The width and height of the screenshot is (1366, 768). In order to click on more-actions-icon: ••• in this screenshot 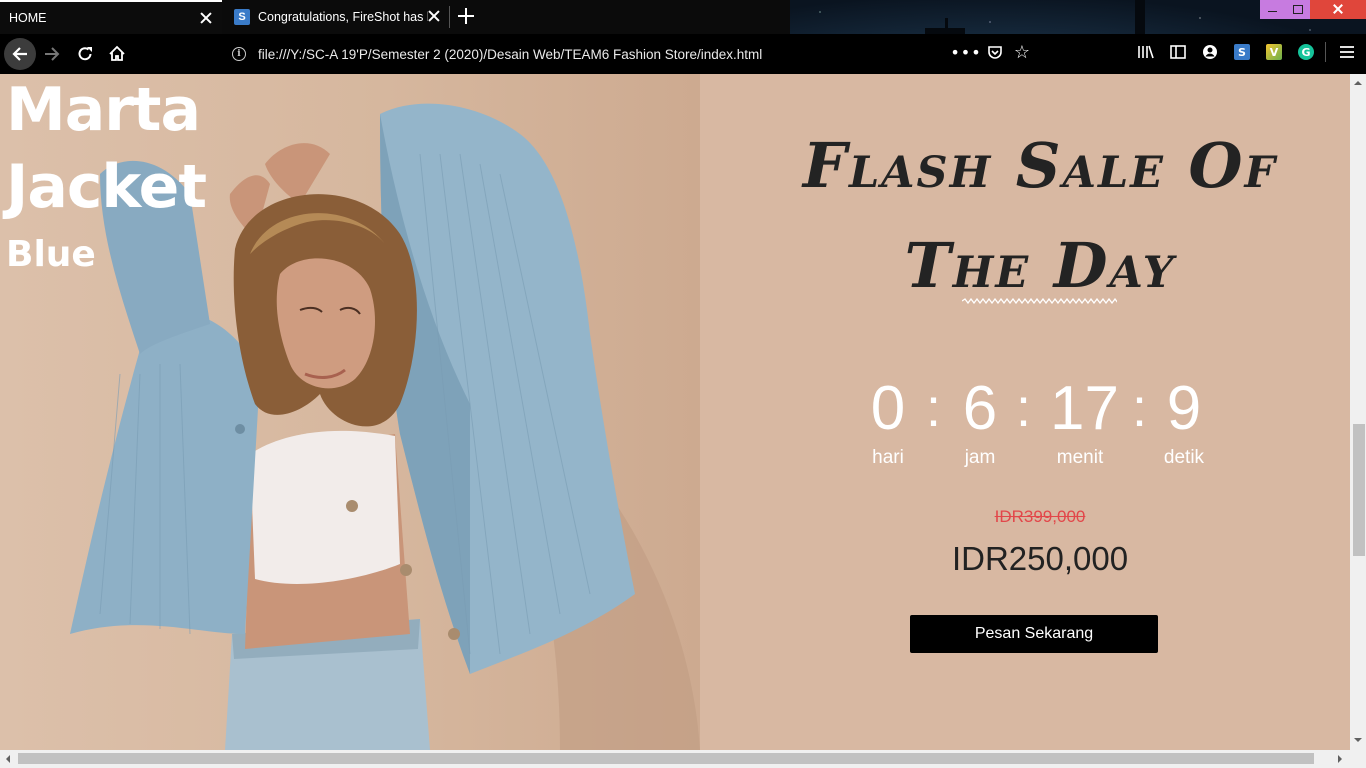, I will do `click(965, 52)`.